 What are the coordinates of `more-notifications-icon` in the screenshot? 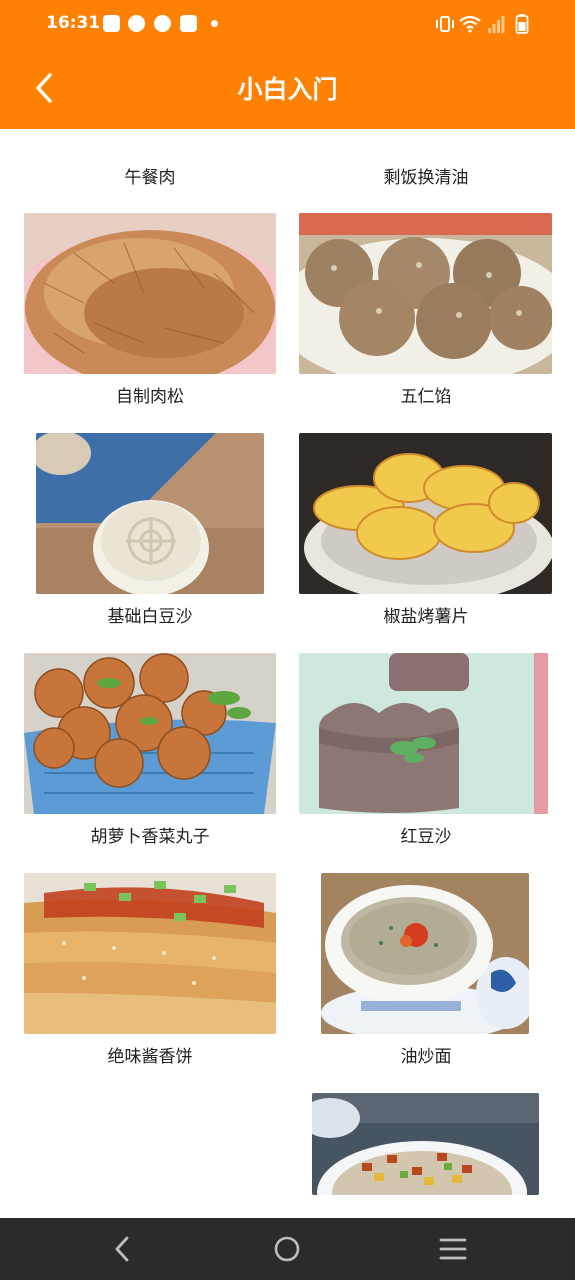 It's located at (214, 23).